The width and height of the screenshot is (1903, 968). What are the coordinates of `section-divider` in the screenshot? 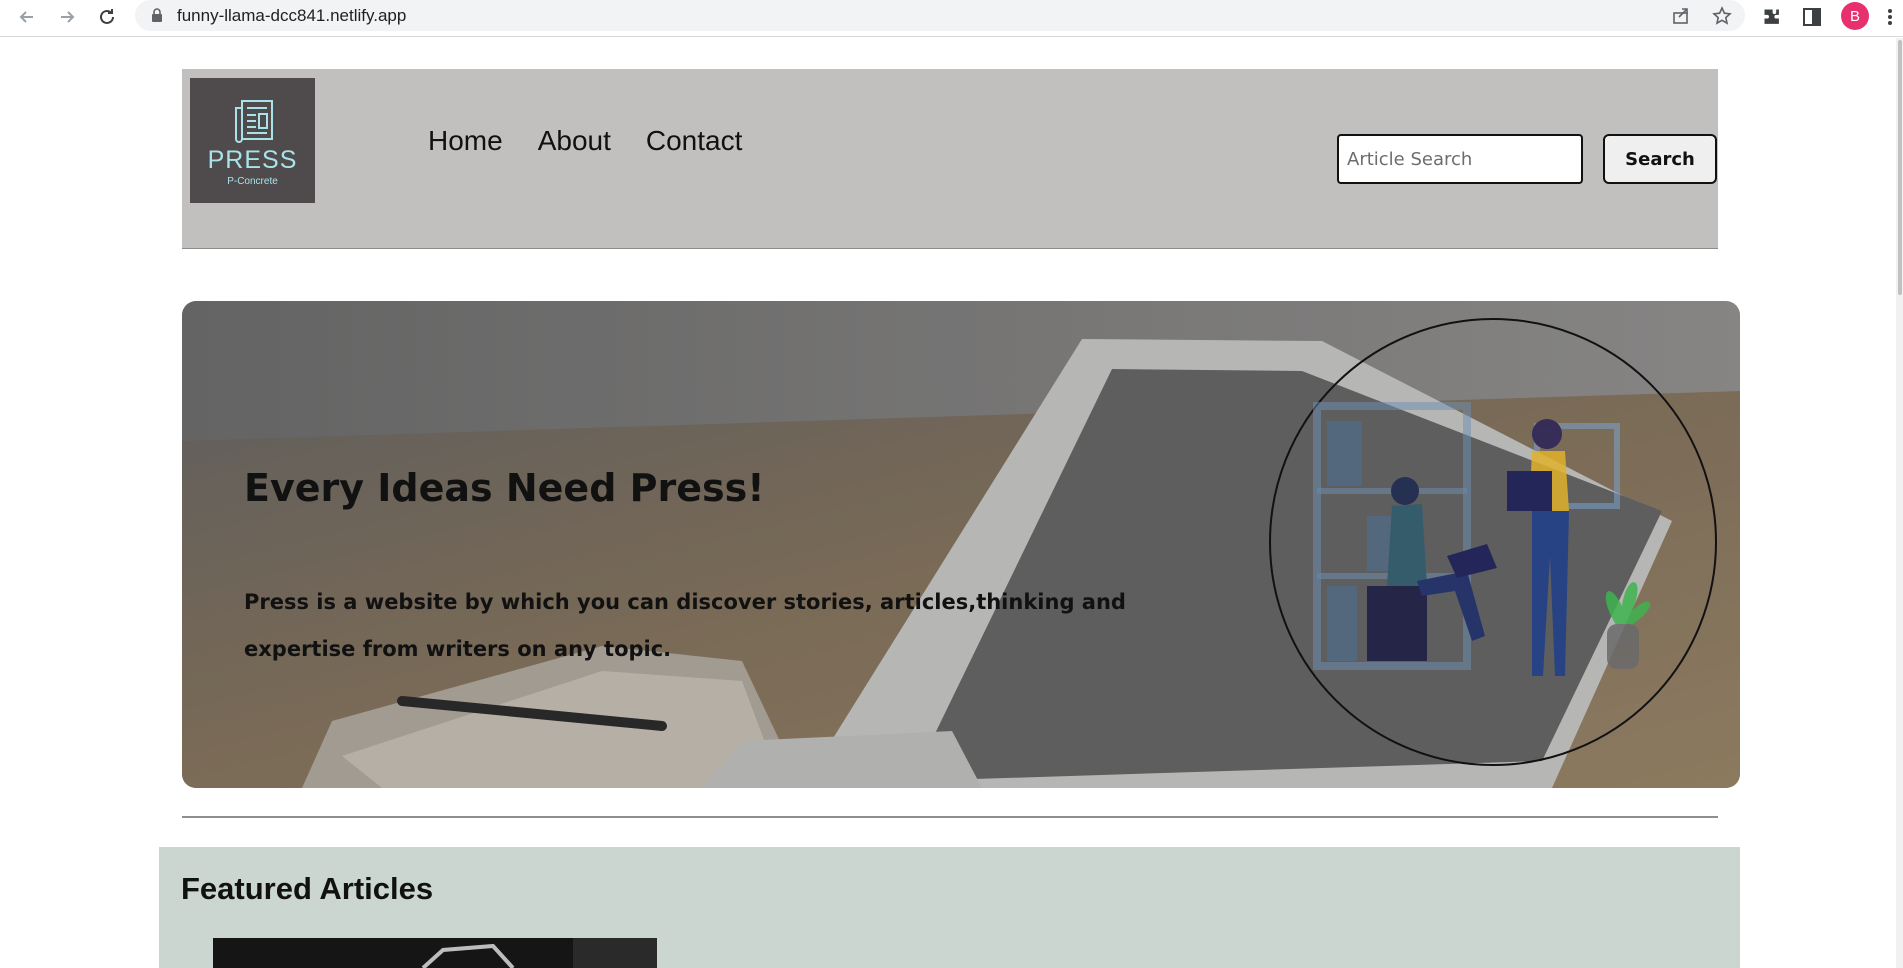 It's located at (950, 817).